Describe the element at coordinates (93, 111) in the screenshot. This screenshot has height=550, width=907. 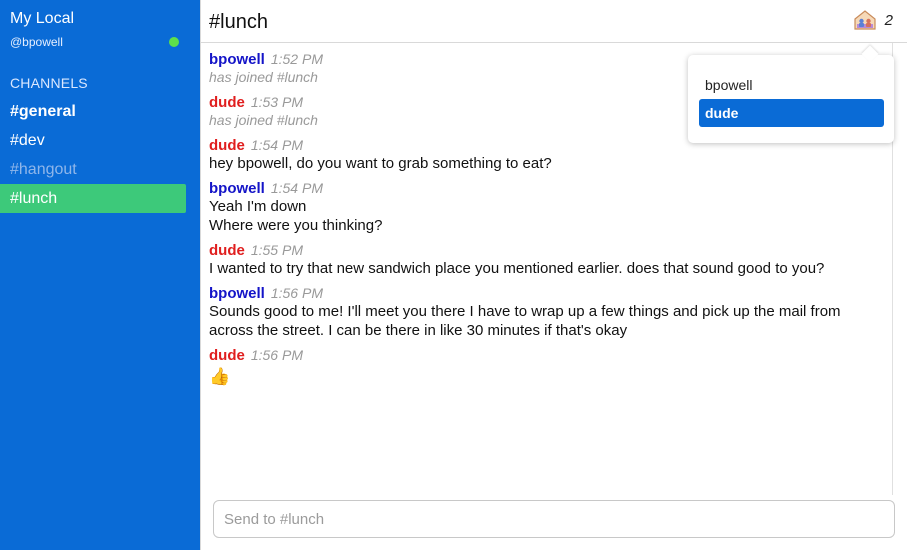
I see `channel-general: #general` at that location.